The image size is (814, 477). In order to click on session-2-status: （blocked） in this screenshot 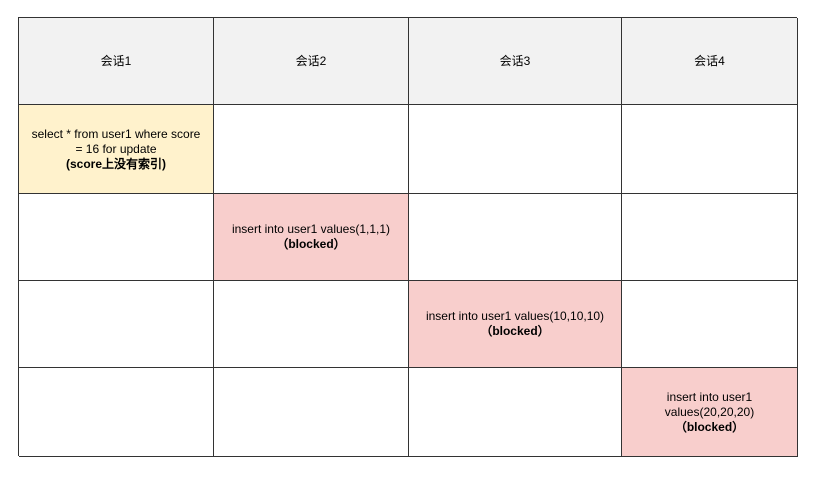, I will do `click(311, 244)`.